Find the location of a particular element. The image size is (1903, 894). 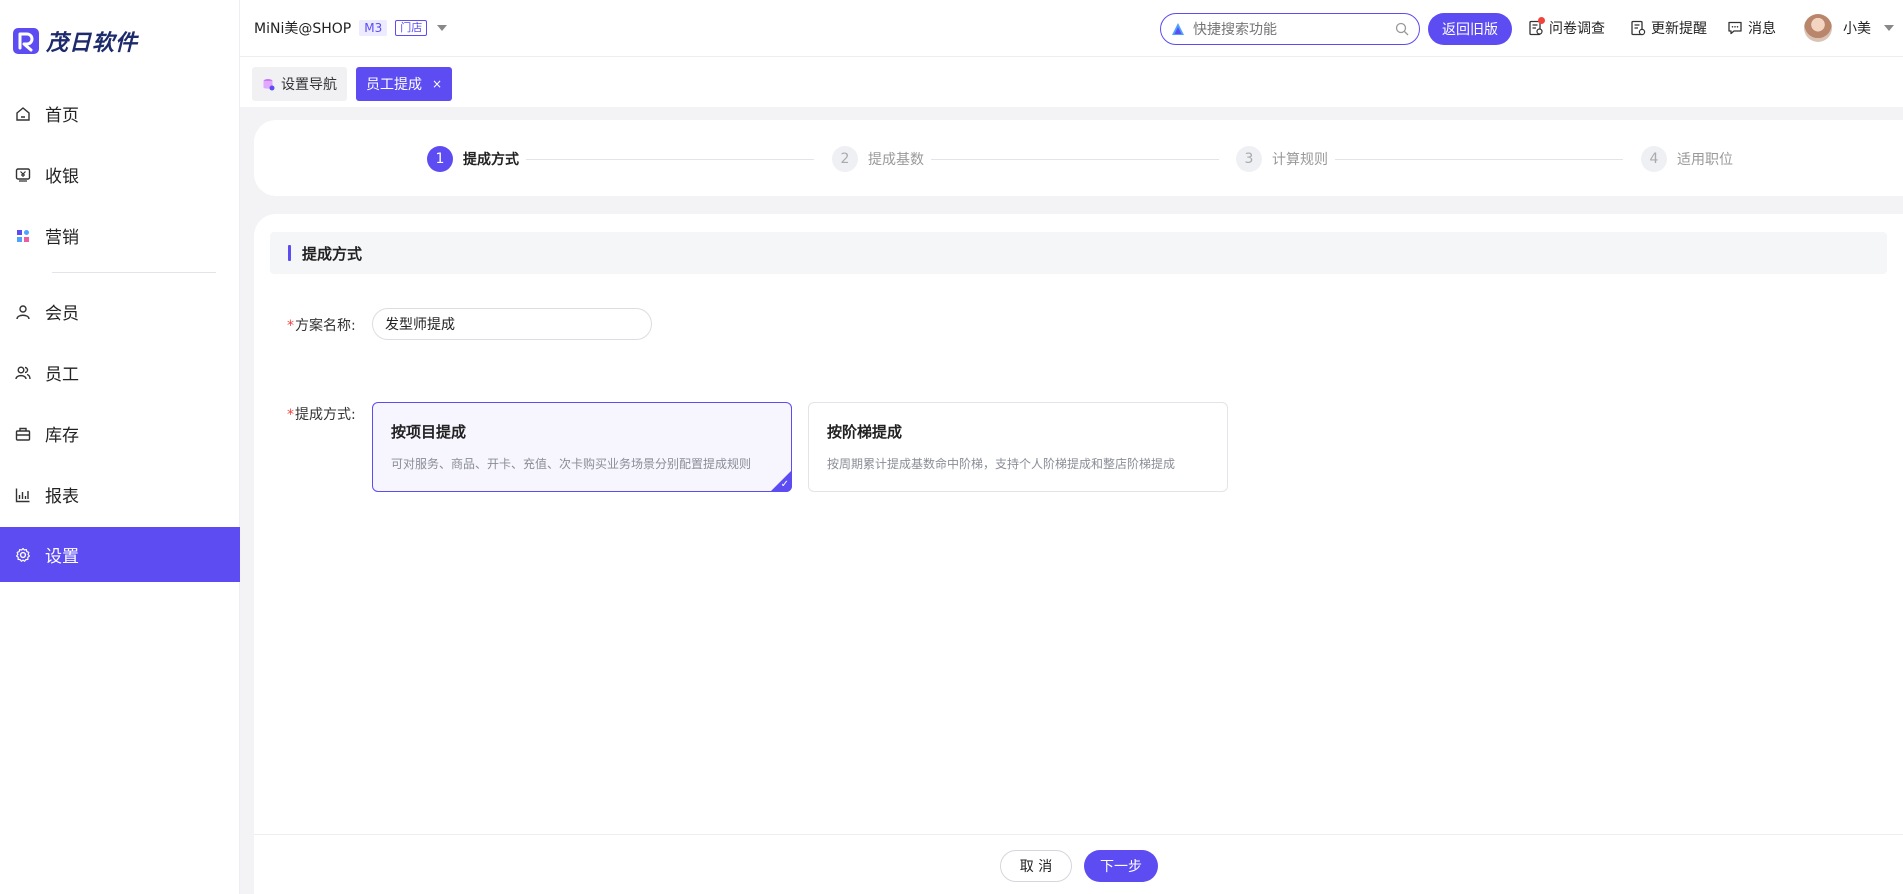

brand-name: 茂日软件 is located at coordinates (92, 43).